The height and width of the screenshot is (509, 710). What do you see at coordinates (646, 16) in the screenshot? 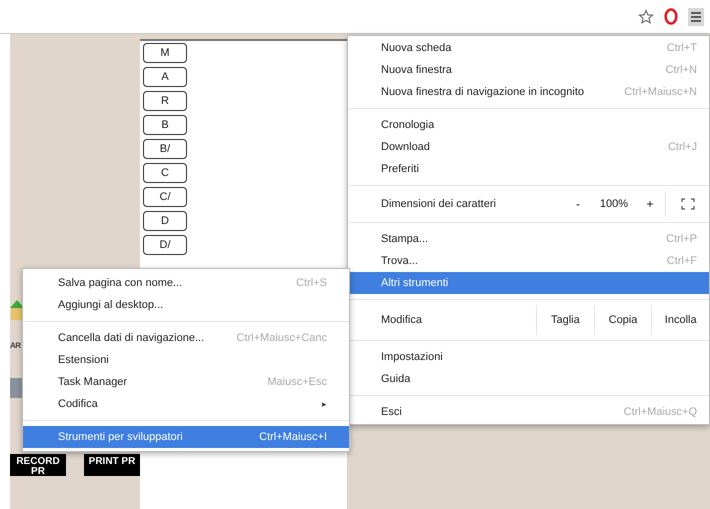
I see `star-icon` at bounding box center [646, 16].